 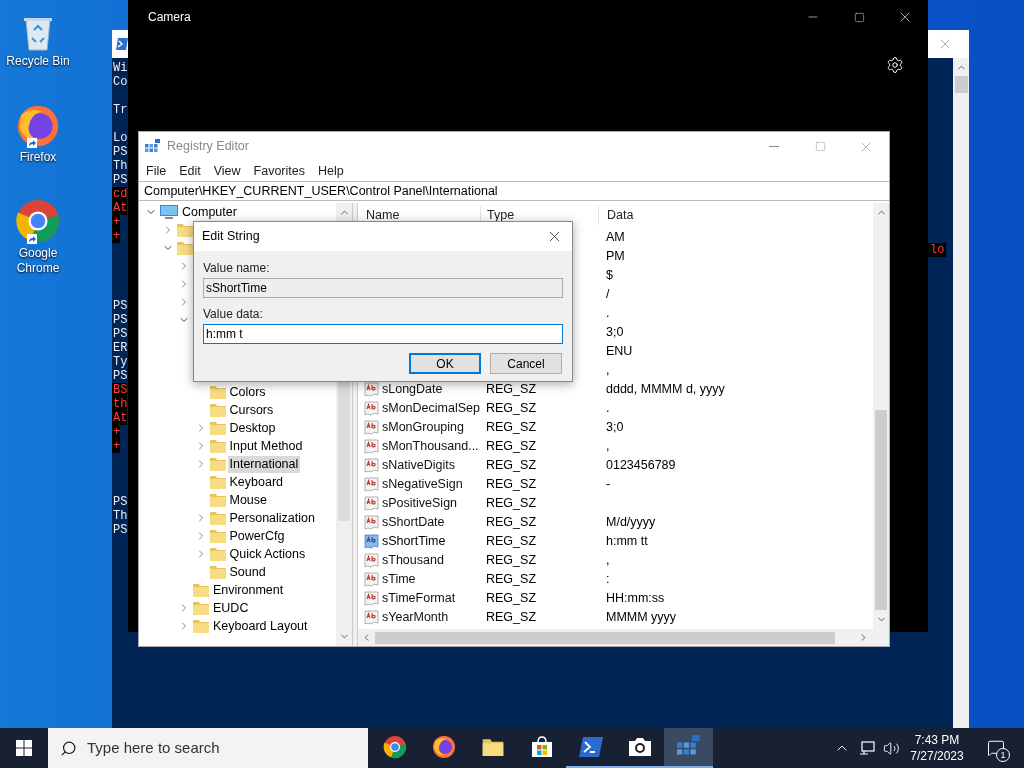 I want to click on console-text: Ty, so click(x=120, y=362).